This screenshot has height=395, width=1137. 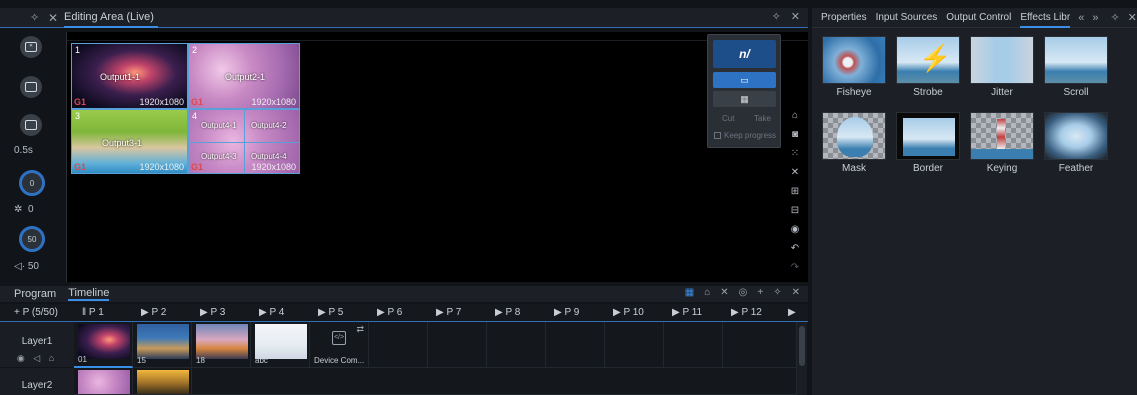 I want to click on ftb-button, so click(x=31, y=125).